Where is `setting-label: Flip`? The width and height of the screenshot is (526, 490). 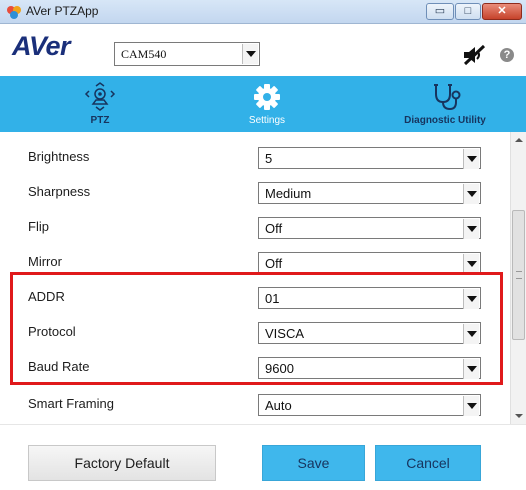
setting-label: Flip is located at coordinates (38, 226).